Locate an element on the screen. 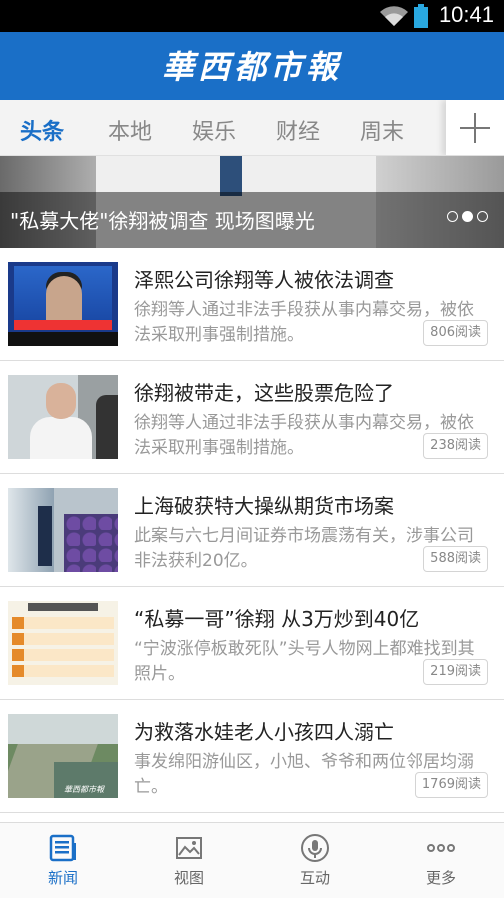  wifi-icon is located at coordinates (394, 16).